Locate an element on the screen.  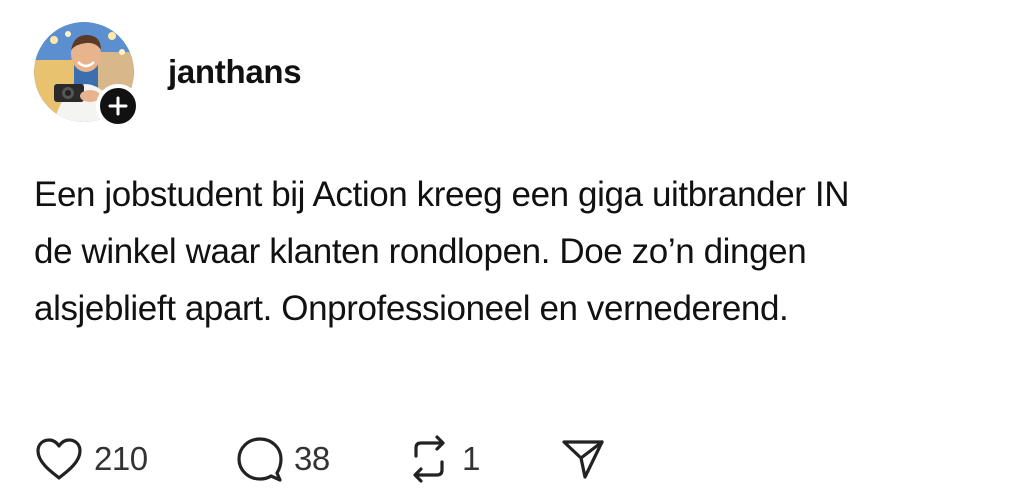
like-count: 210 is located at coordinates (121, 458).